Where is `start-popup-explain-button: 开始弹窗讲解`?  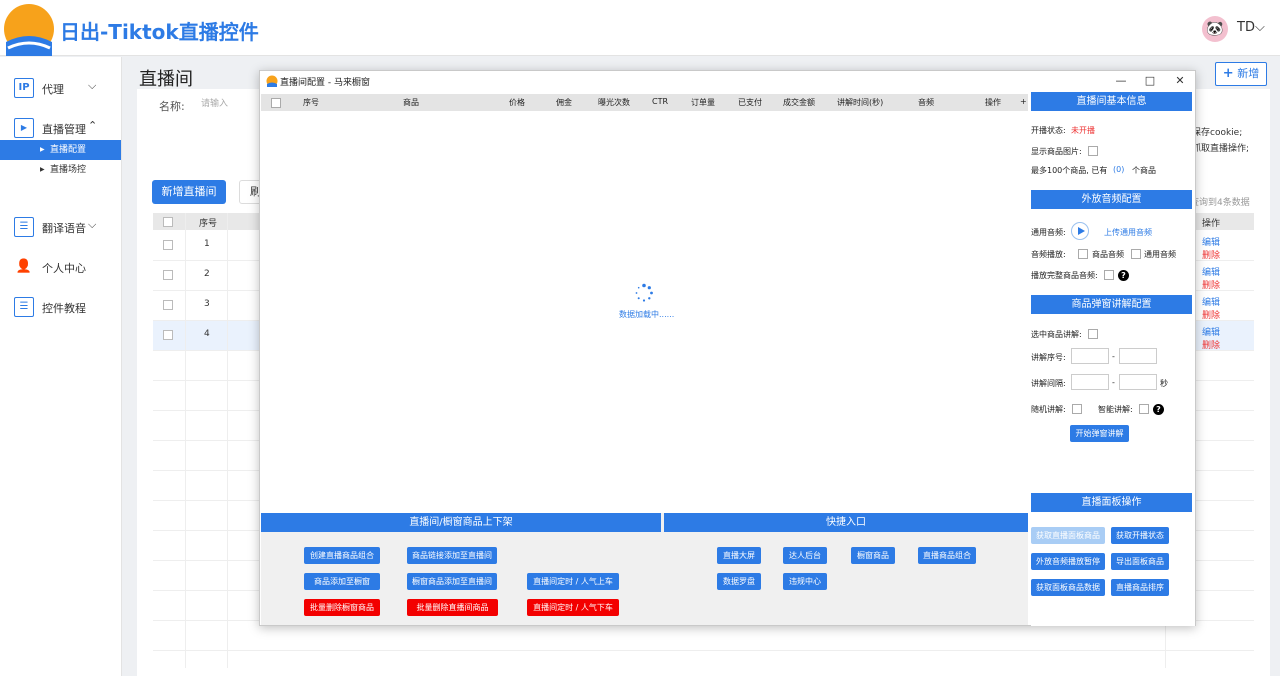
start-popup-explain-button: 开始弹窗讲解 is located at coordinates (1099, 433).